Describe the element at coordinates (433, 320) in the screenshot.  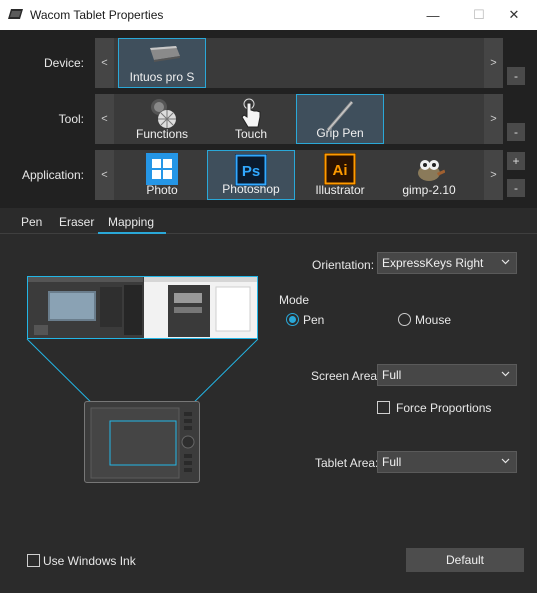
I see `mode-mouse-label: Mouse` at that location.